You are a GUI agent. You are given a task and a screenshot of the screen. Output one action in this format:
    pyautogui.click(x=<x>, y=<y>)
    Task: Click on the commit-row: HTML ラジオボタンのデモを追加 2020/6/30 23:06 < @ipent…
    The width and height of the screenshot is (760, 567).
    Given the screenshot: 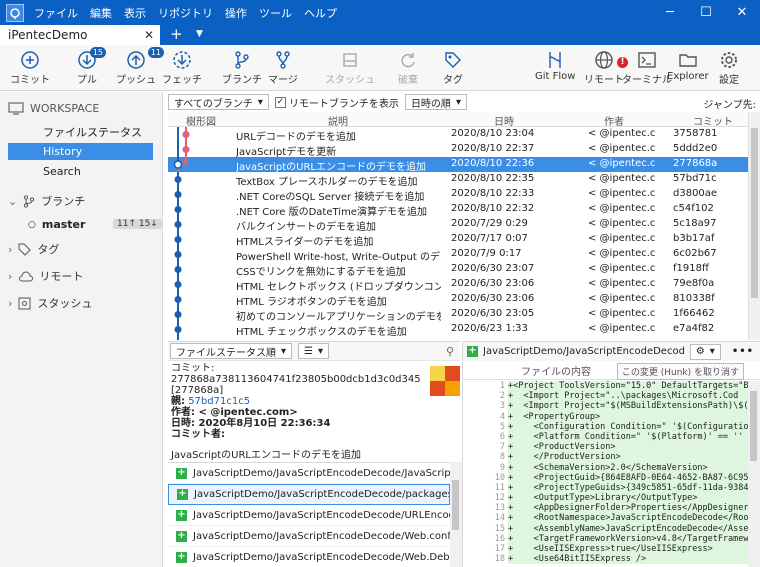 What is the action you would take?
    pyautogui.click(x=458, y=300)
    